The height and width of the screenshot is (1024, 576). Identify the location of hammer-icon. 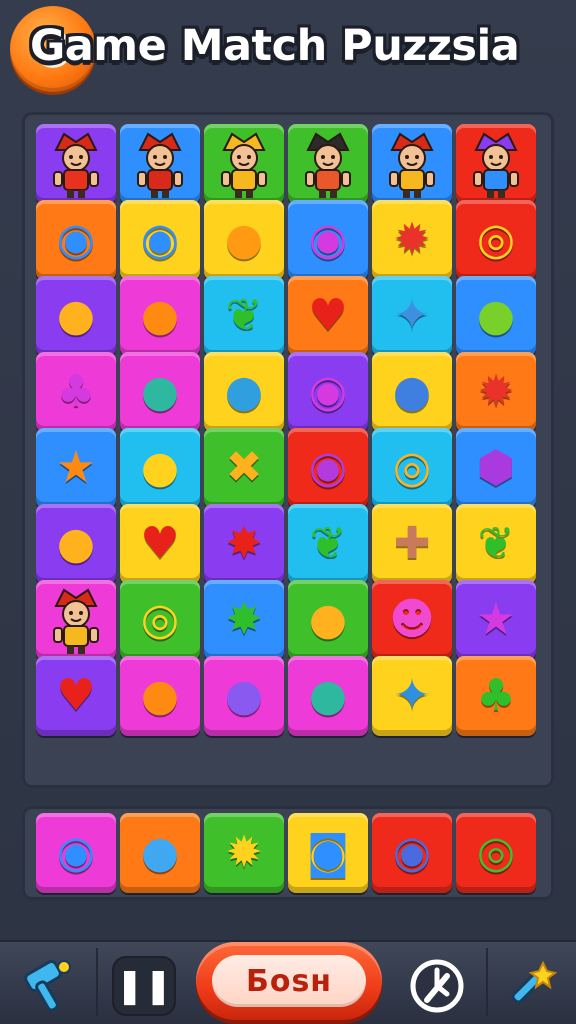
(47, 986).